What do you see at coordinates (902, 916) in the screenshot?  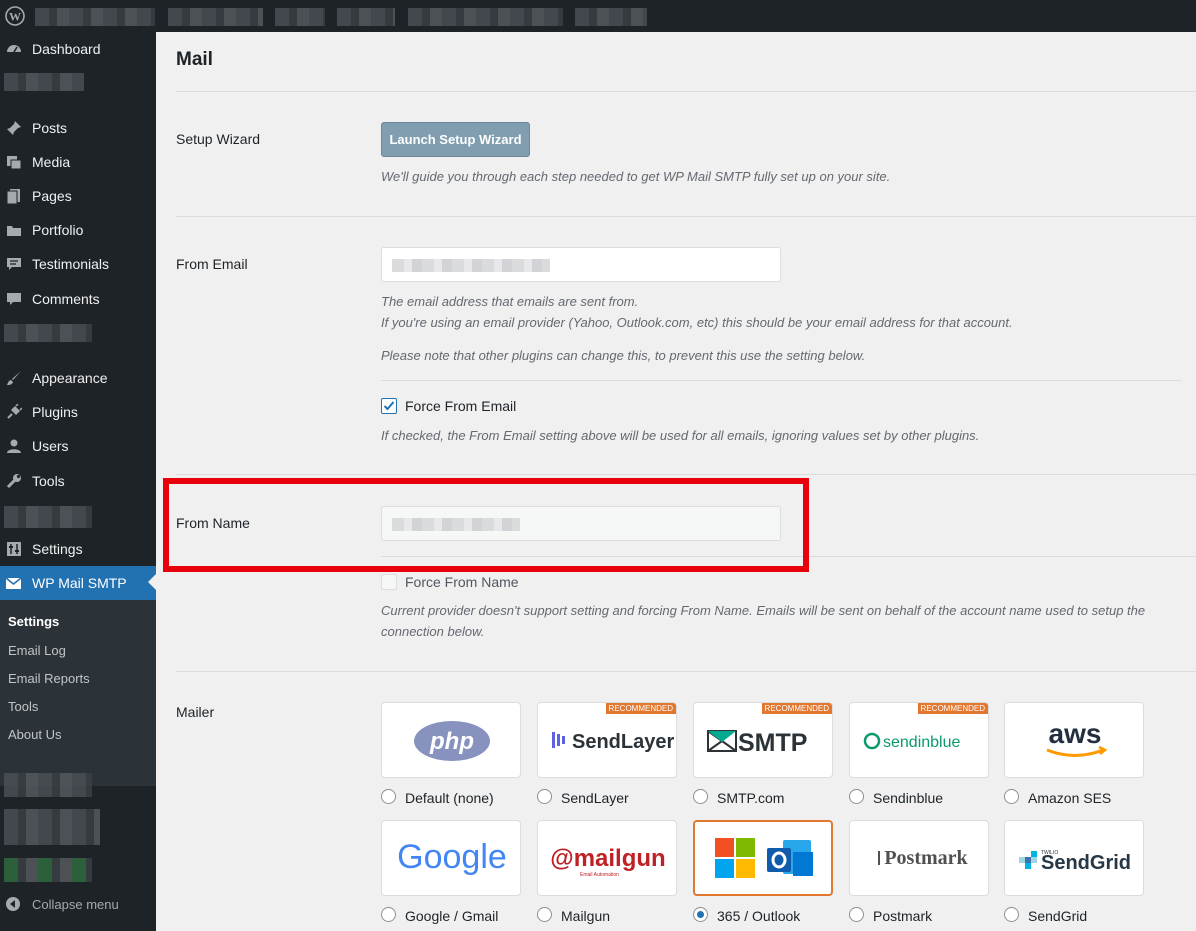 I see `mailer-option-label: Postmark` at bounding box center [902, 916].